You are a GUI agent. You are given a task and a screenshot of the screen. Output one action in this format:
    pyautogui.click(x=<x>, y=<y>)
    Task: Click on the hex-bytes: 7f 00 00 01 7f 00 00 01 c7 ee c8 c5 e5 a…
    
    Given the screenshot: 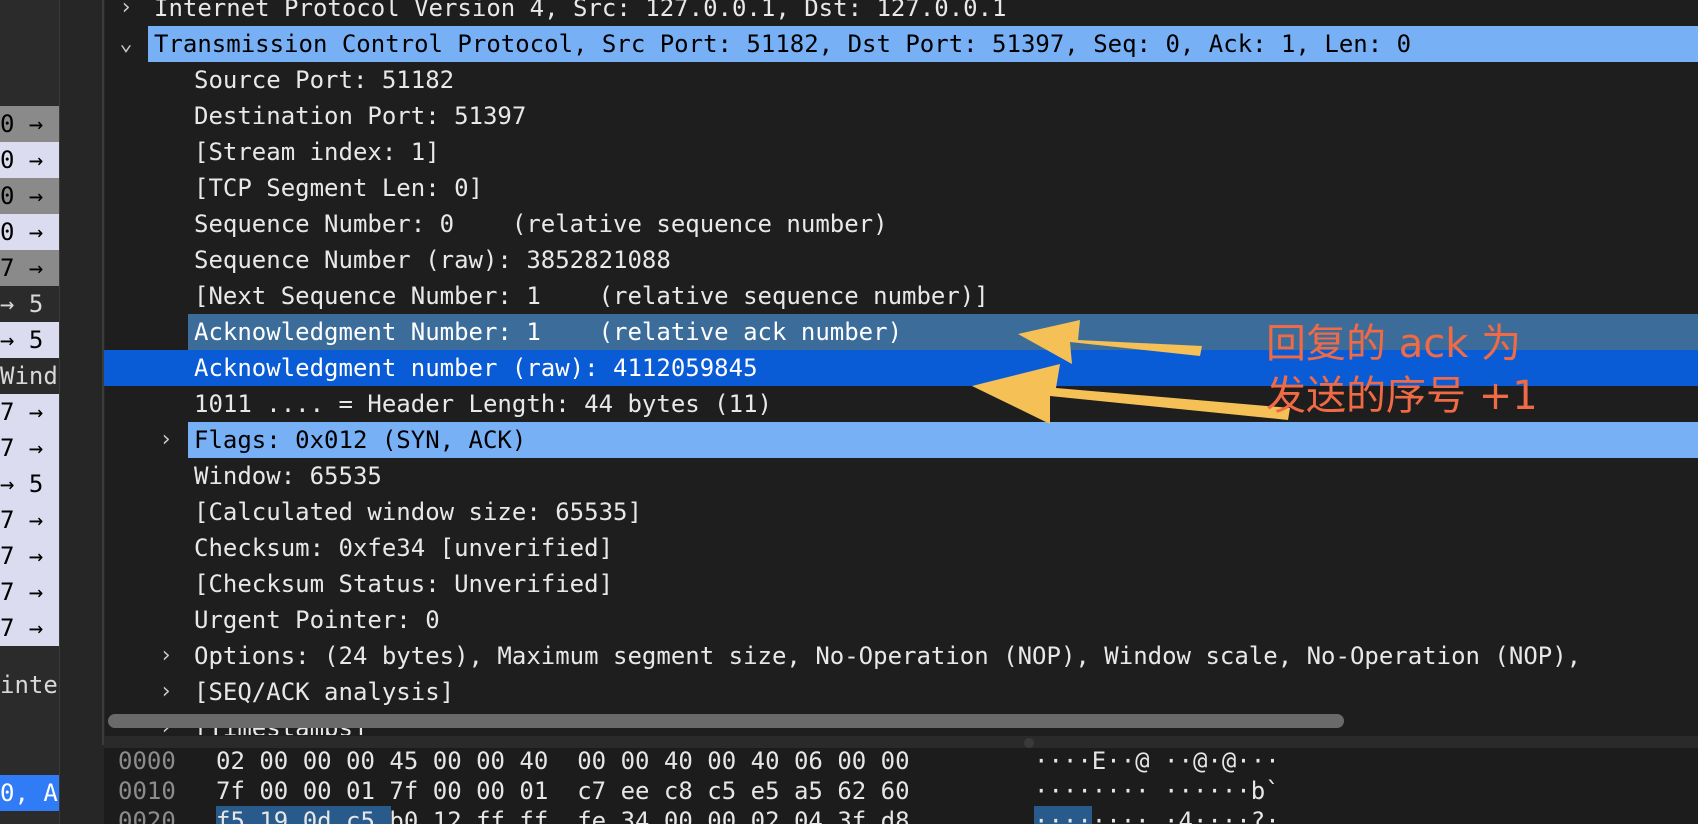 What is the action you would take?
    pyautogui.click(x=563, y=791)
    